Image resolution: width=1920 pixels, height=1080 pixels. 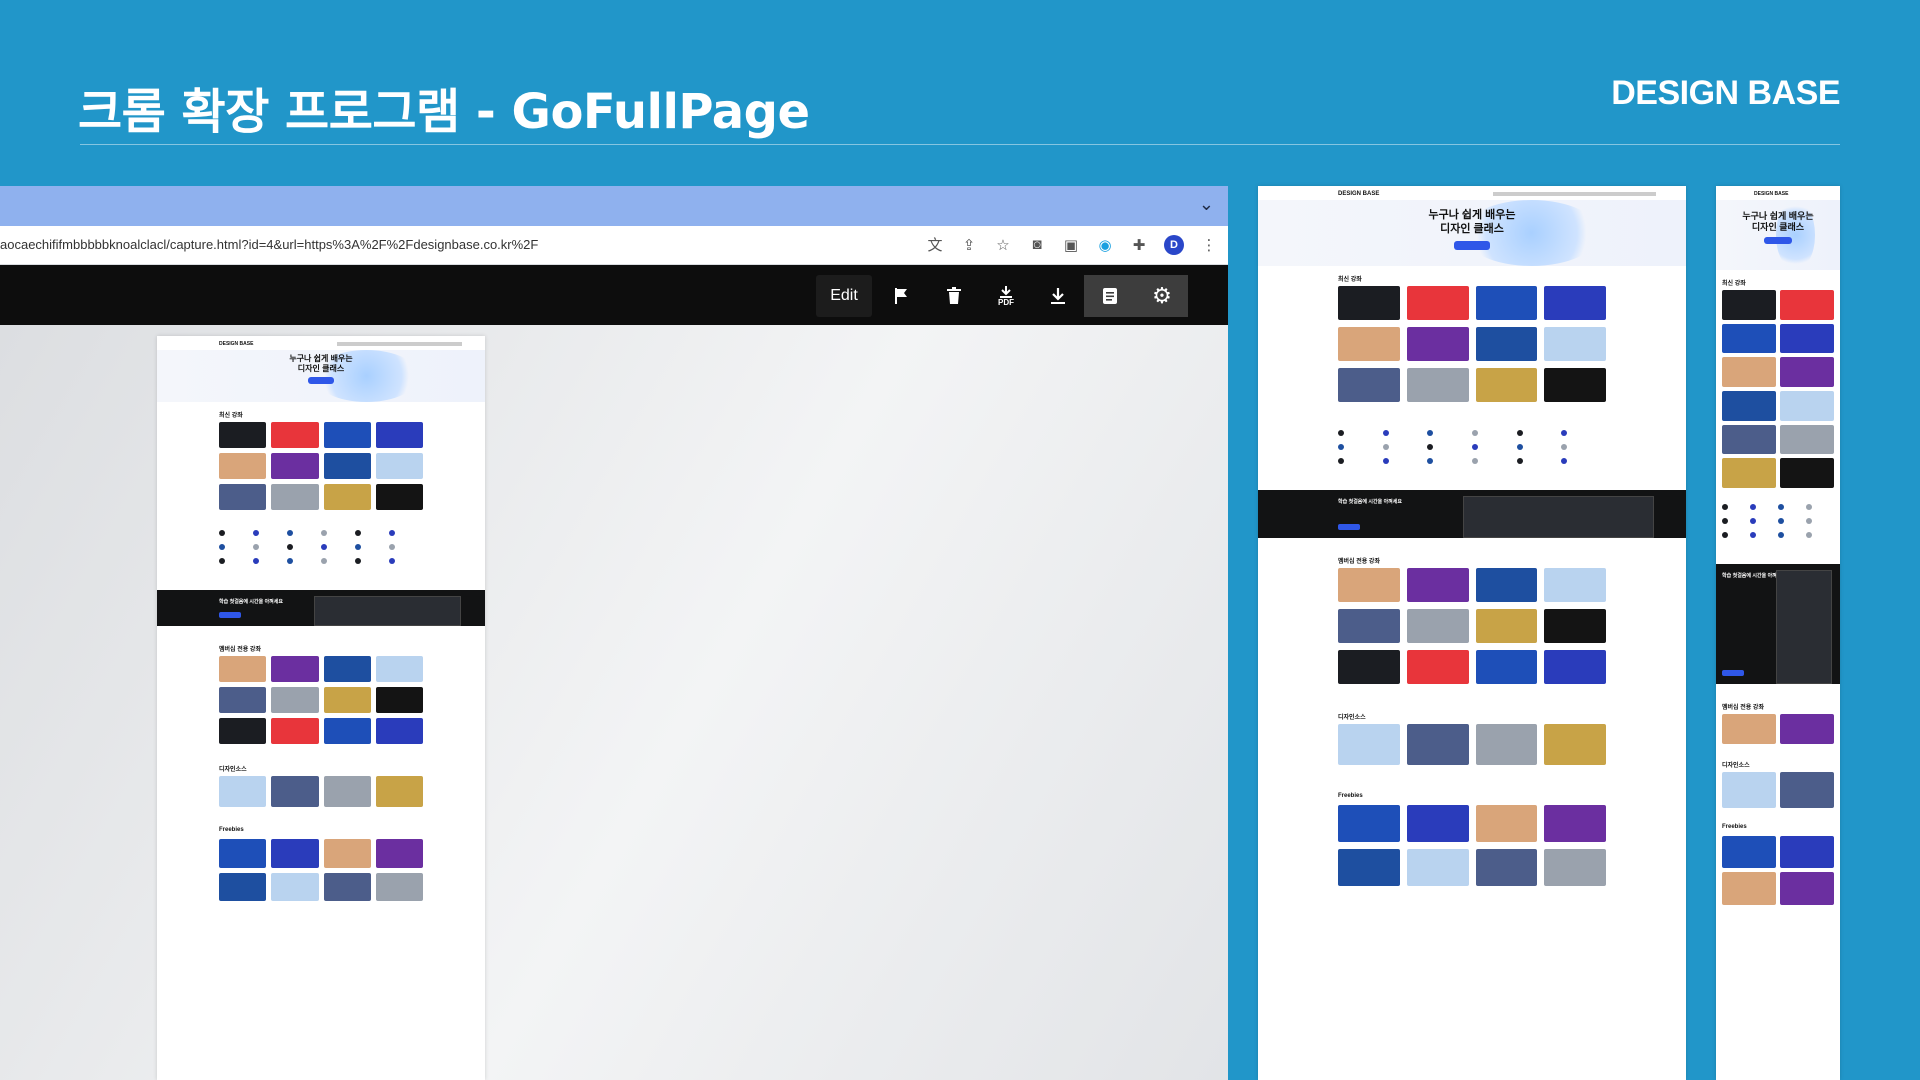 I want to click on gear-icon: ⚙, so click(x=1162, y=296).